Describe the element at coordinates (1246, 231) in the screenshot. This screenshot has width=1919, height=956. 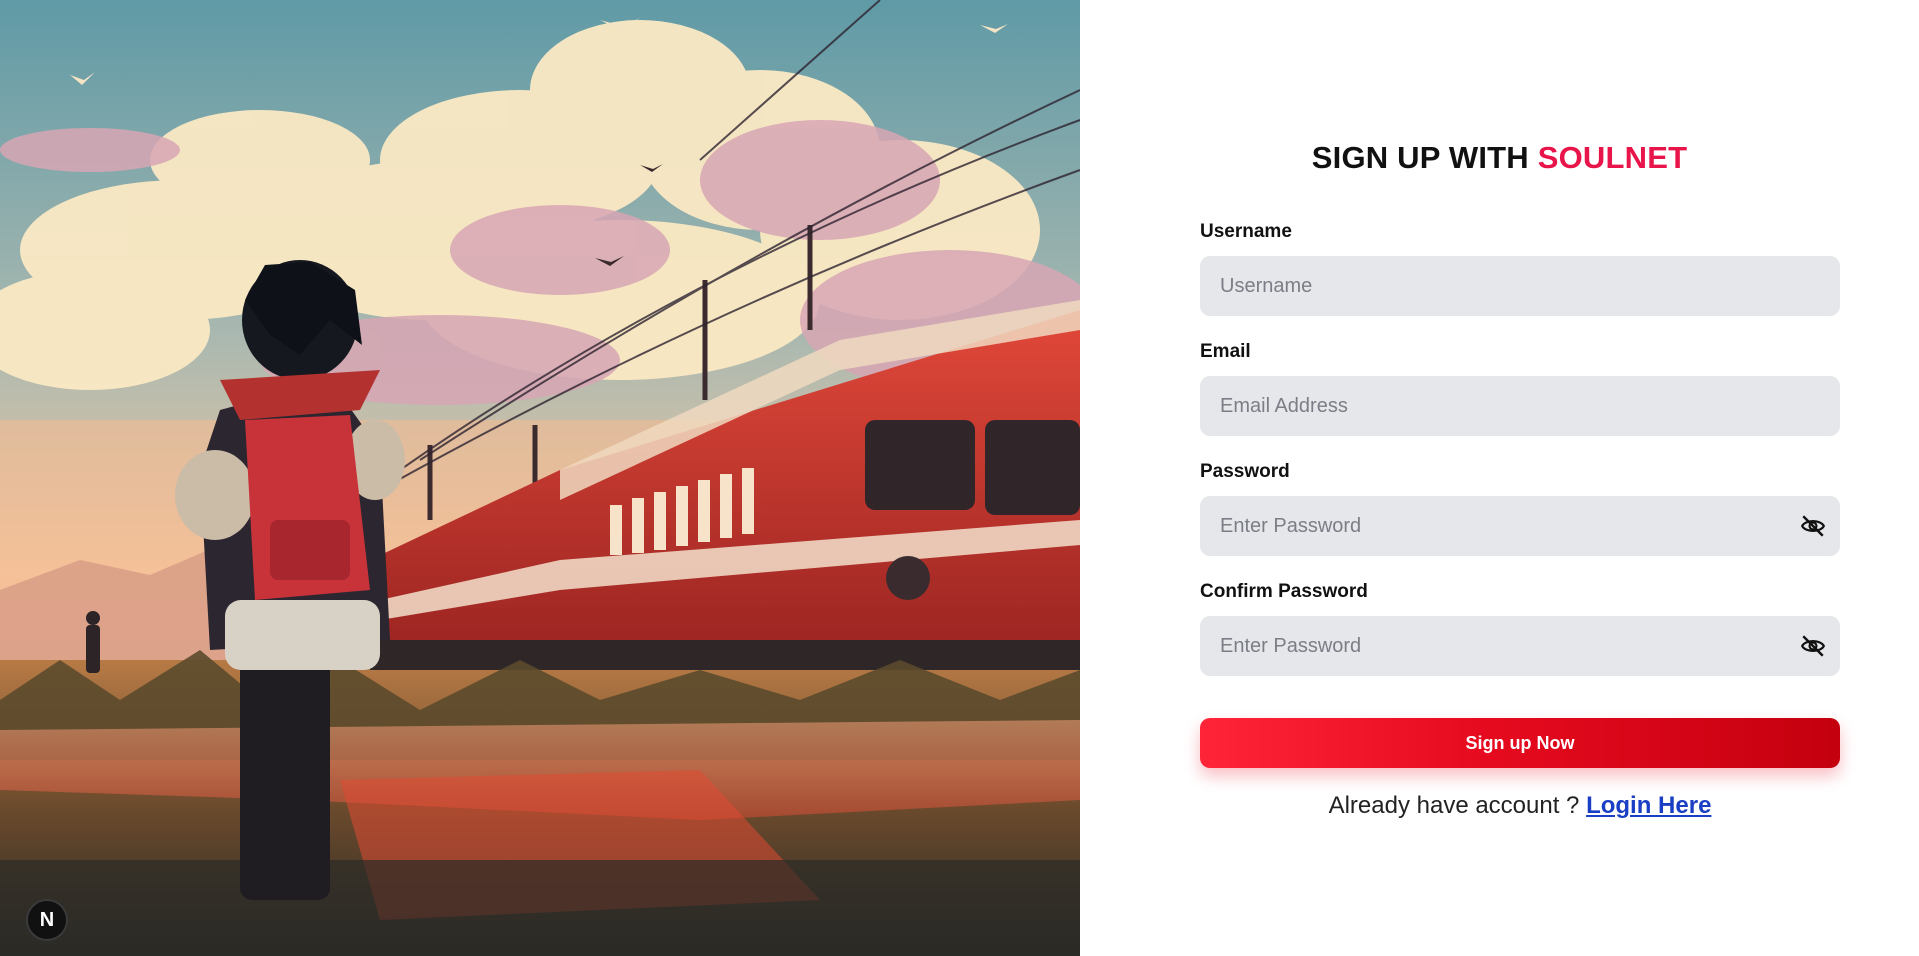
I see `username-label: Username` at that location.